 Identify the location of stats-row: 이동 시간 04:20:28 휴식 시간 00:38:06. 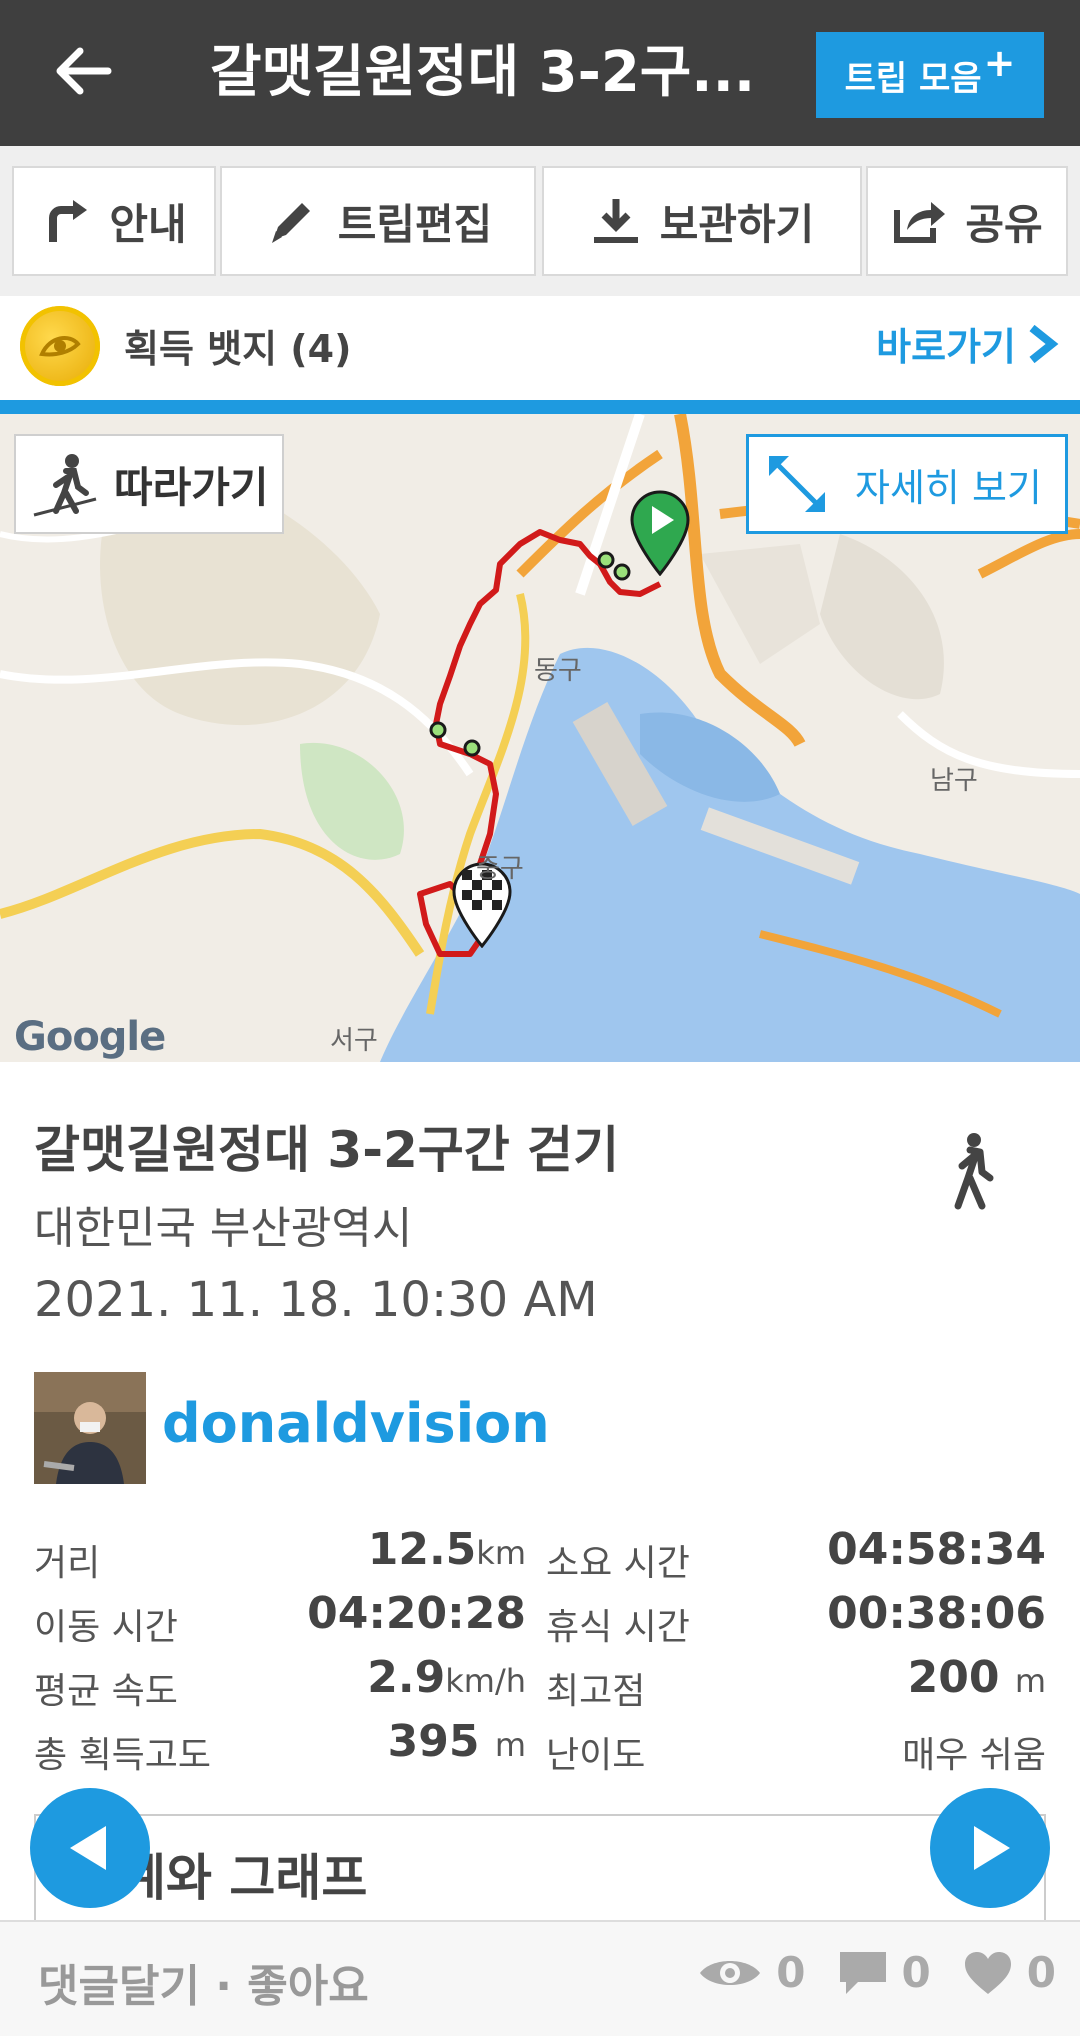
(540, 1617).